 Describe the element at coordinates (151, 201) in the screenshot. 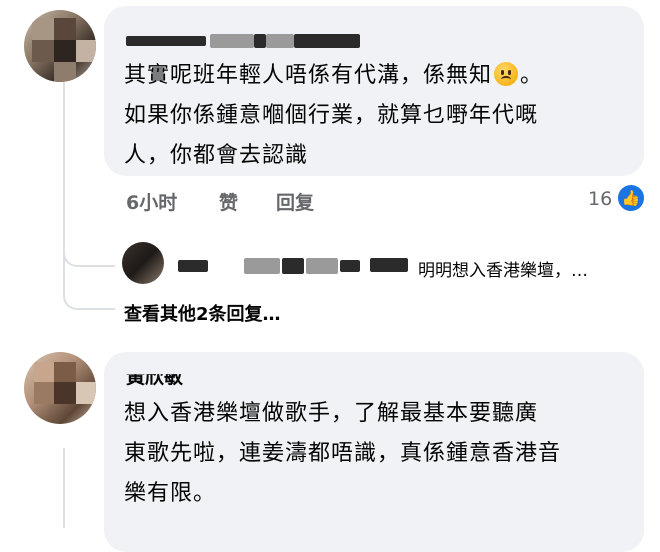

I see `comment-time: 6小时` at that location.